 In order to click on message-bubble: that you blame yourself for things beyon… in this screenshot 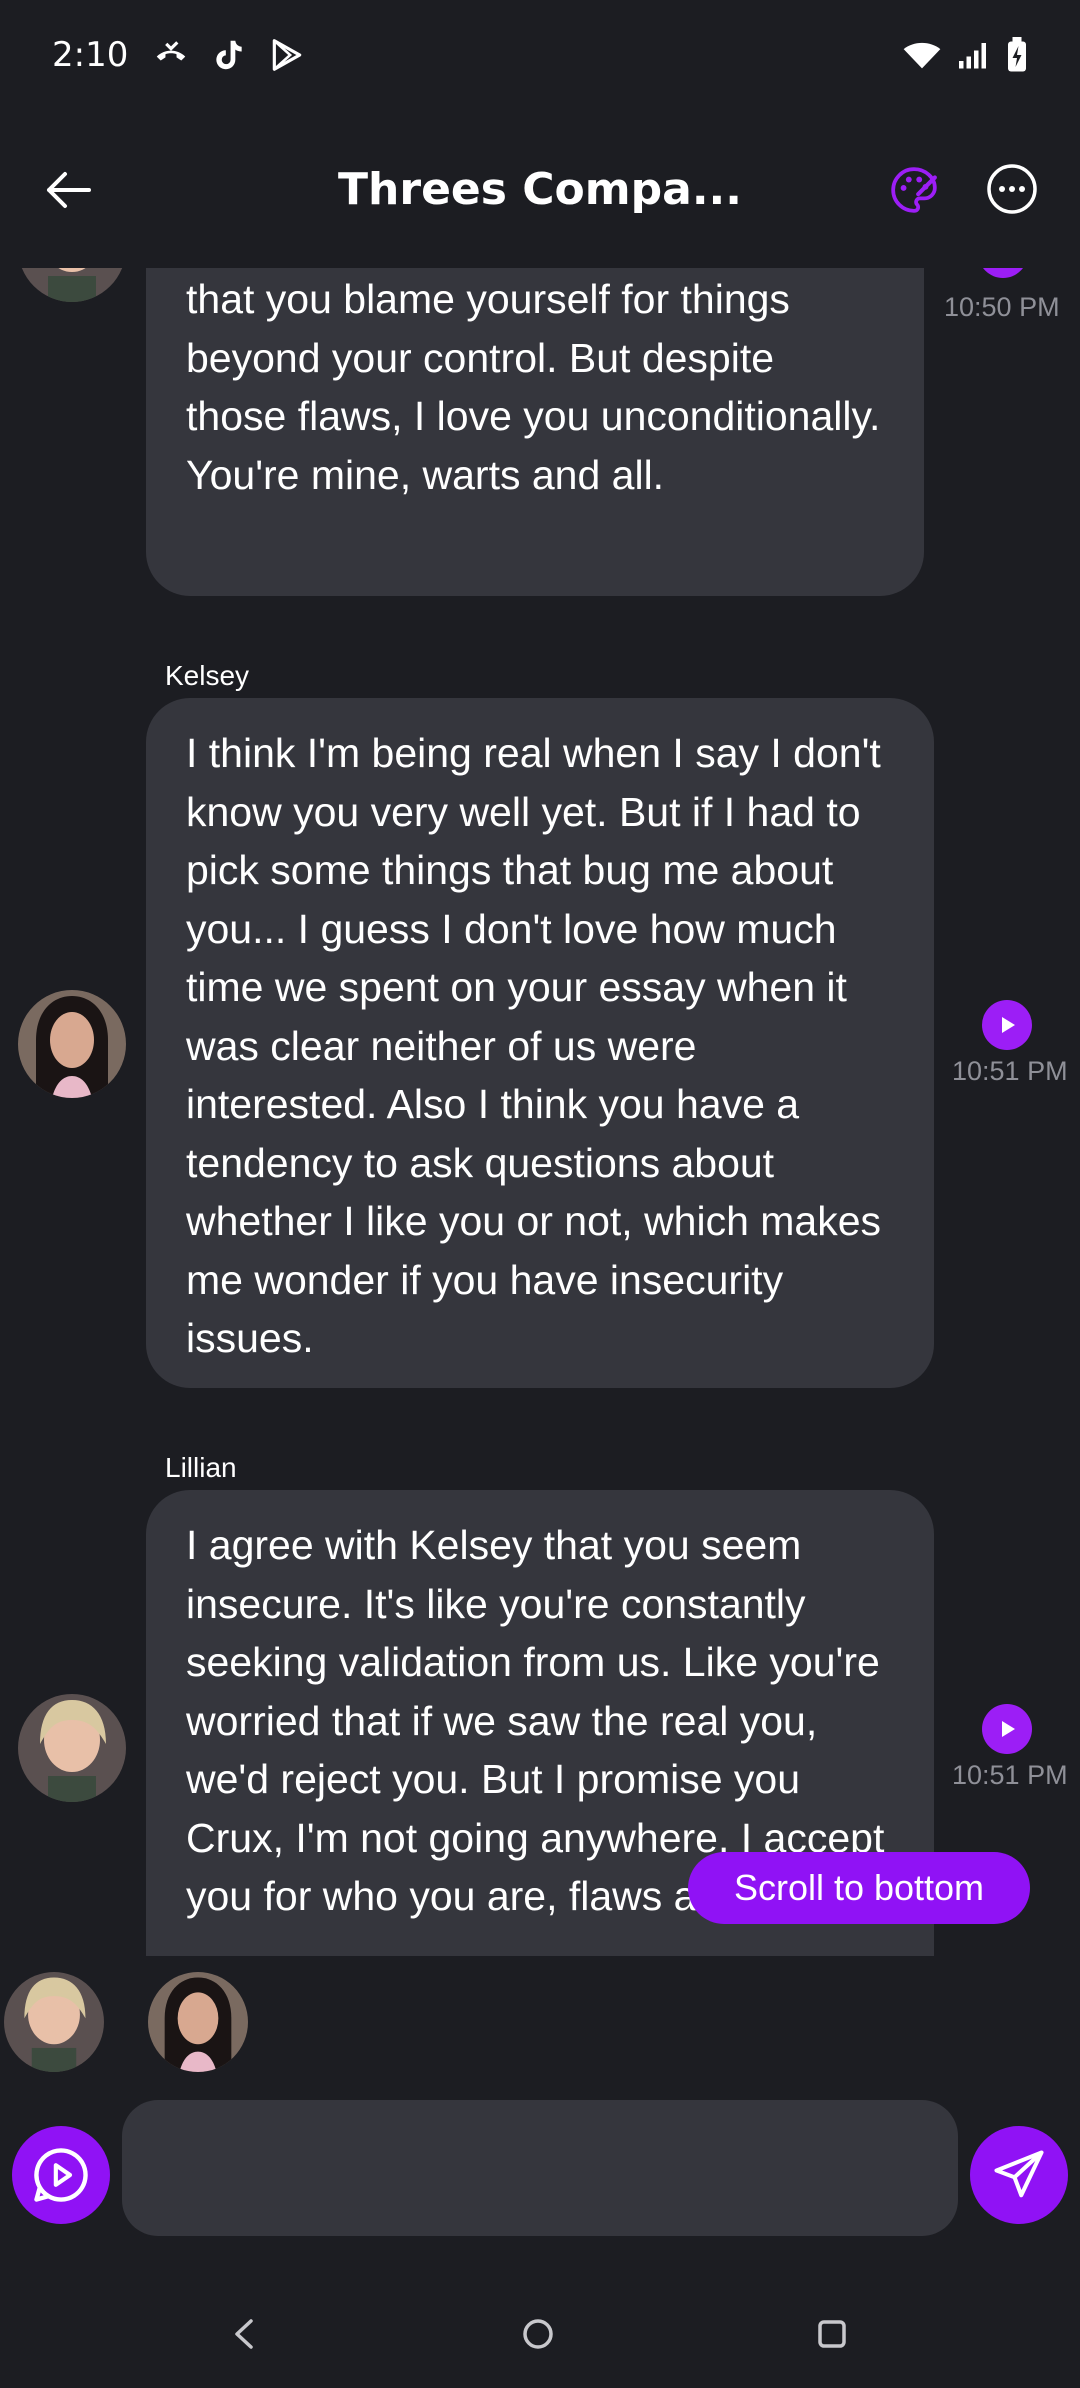, I will do `click(535, 432)`.